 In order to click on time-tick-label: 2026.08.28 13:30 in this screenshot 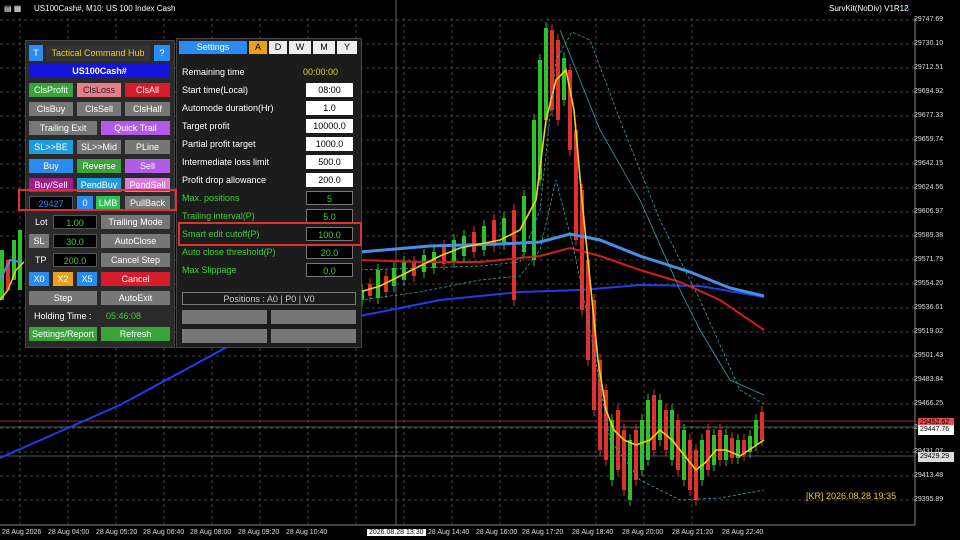, I will do `click(396, 532)`.